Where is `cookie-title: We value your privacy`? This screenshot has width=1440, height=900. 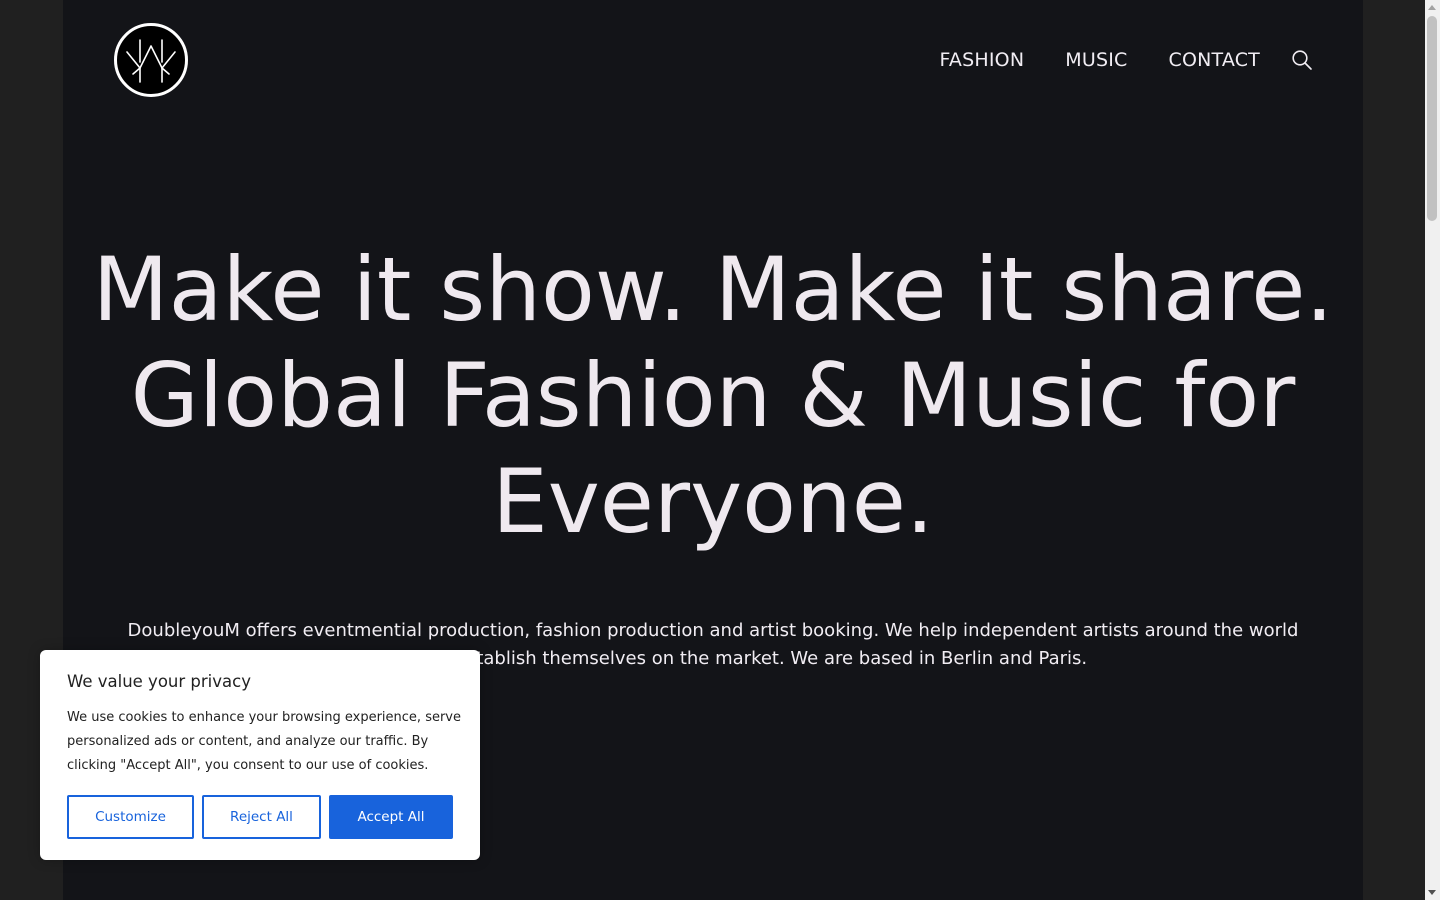
cookie-title: We value your privacy is located at coordinates (159, 681).